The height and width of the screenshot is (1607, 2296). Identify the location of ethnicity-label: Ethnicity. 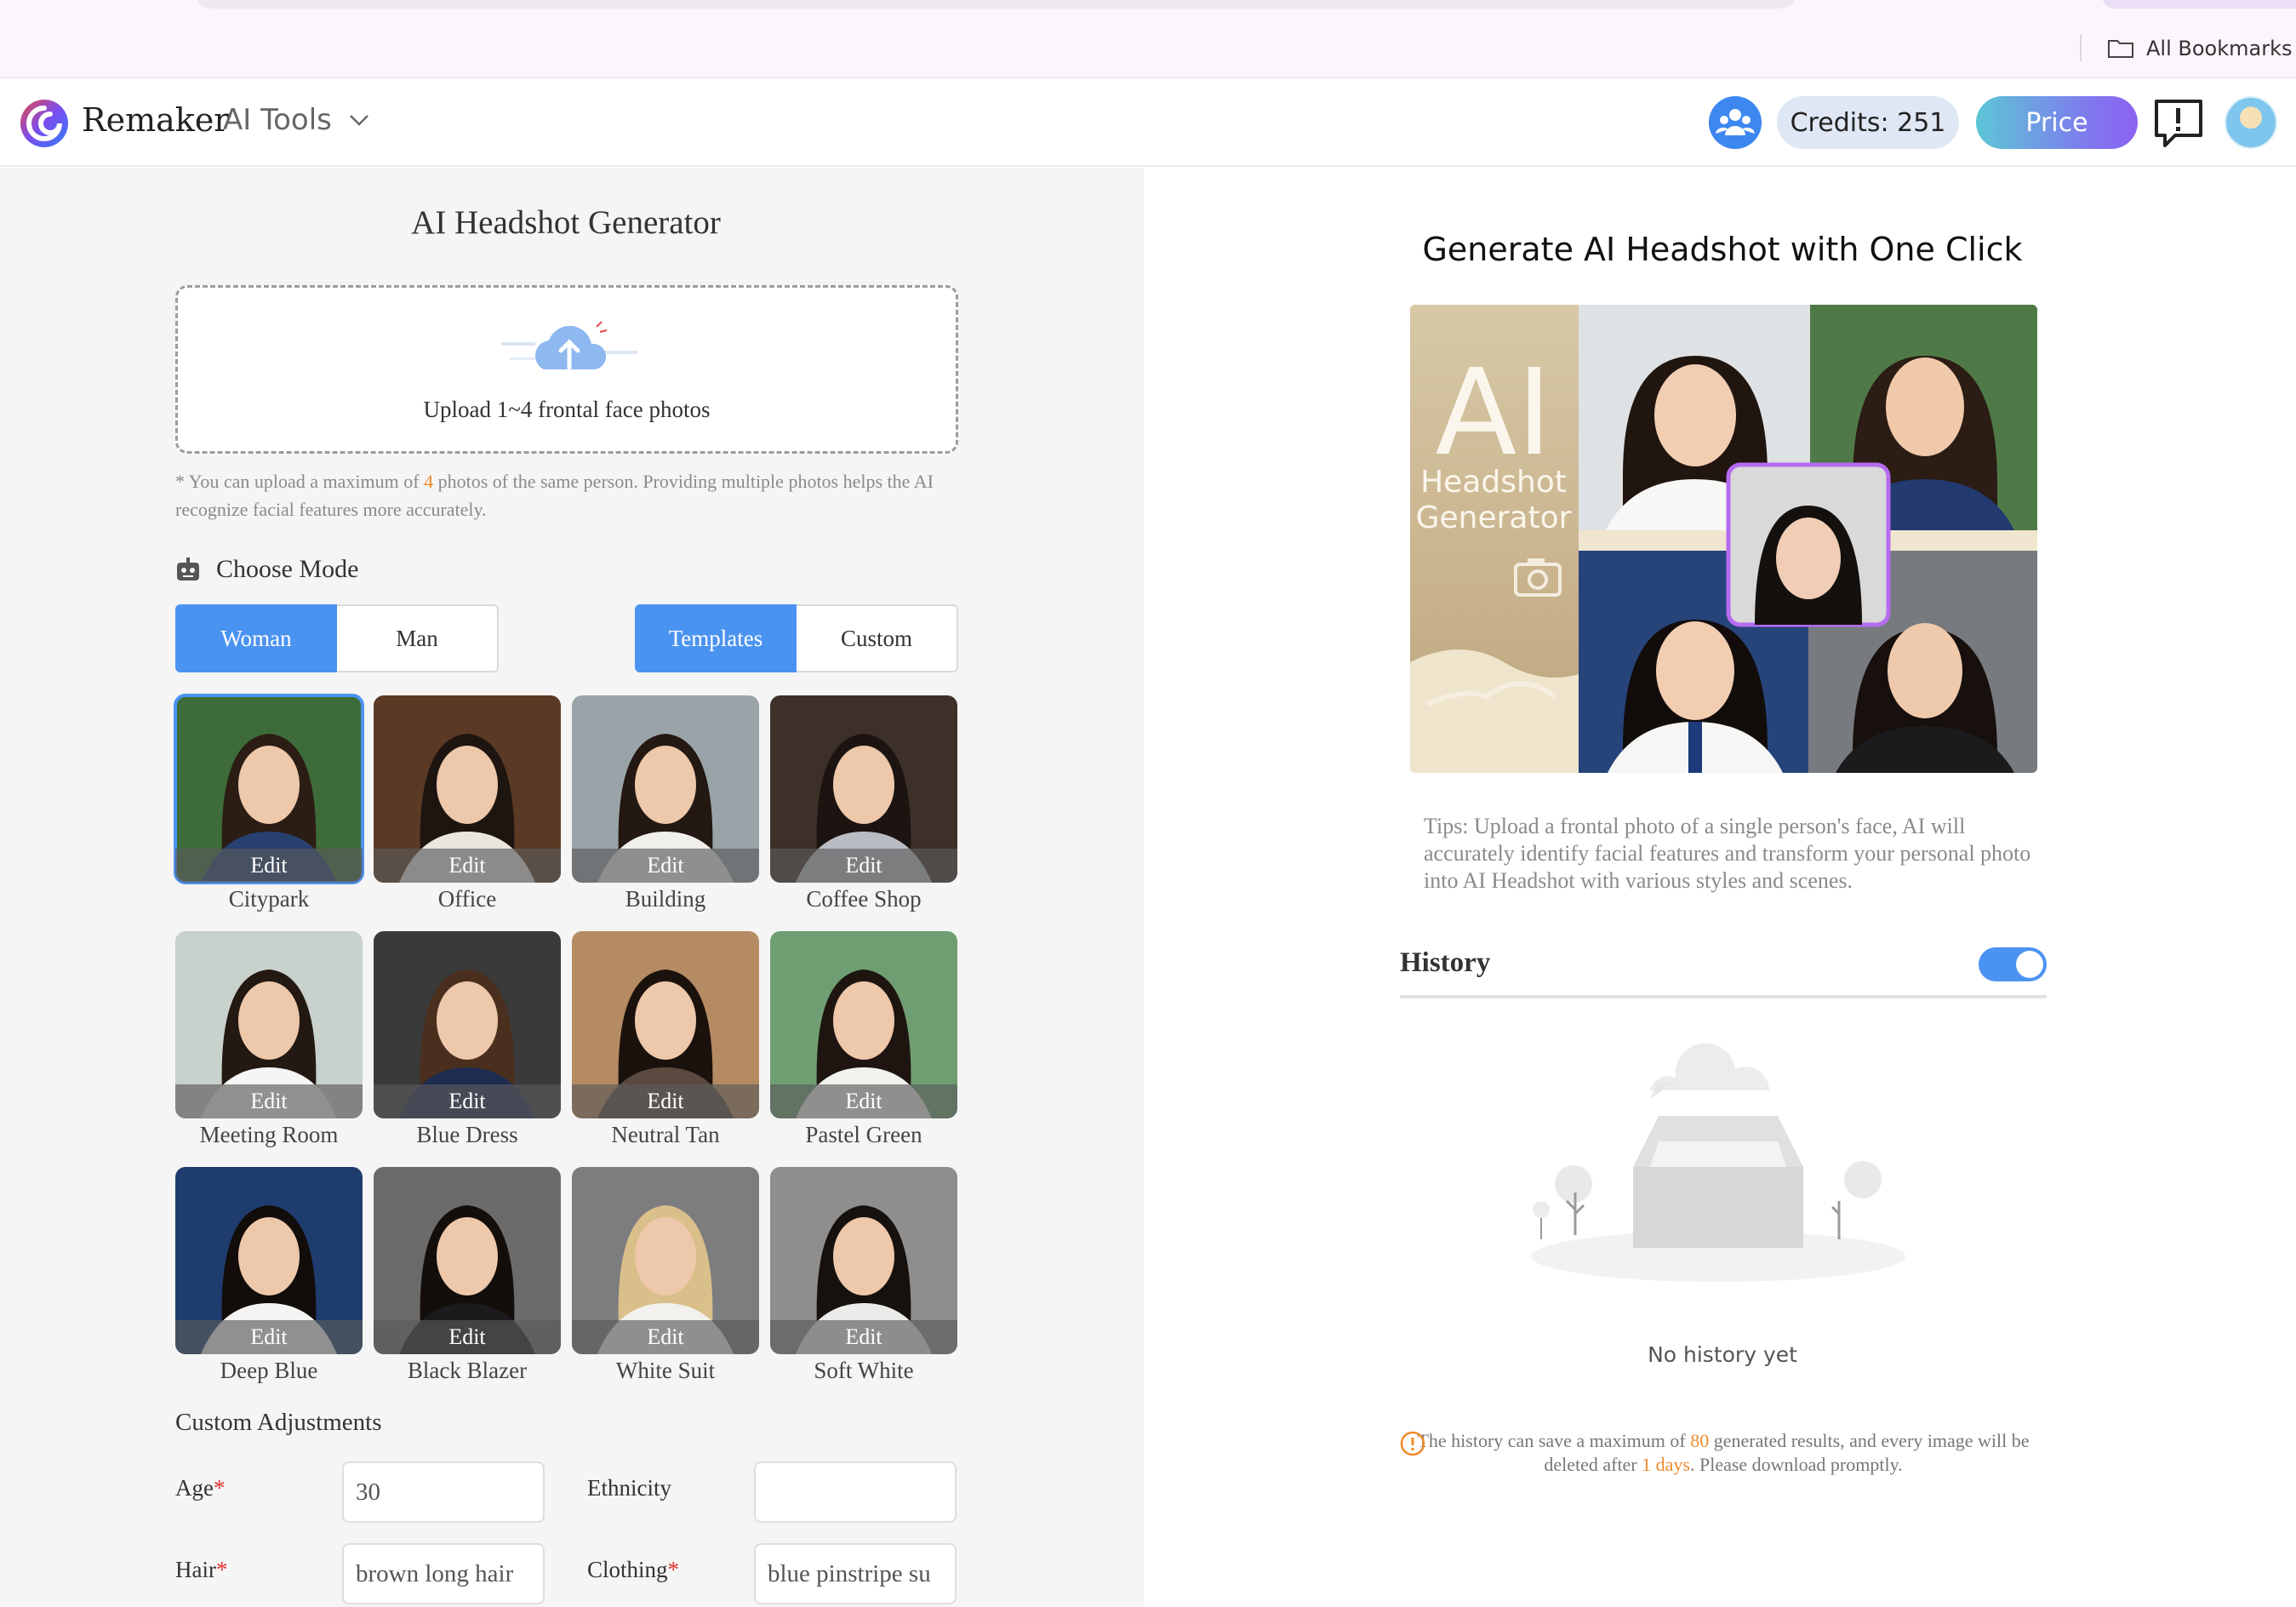
(629, 1488).